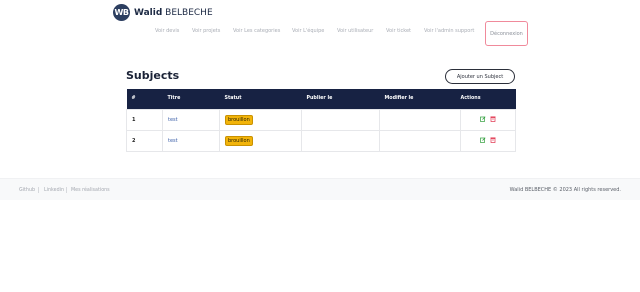 This screenshot has height=292, width=640. I want to click on table-row: 1 test brouillon, so click(321, 119).